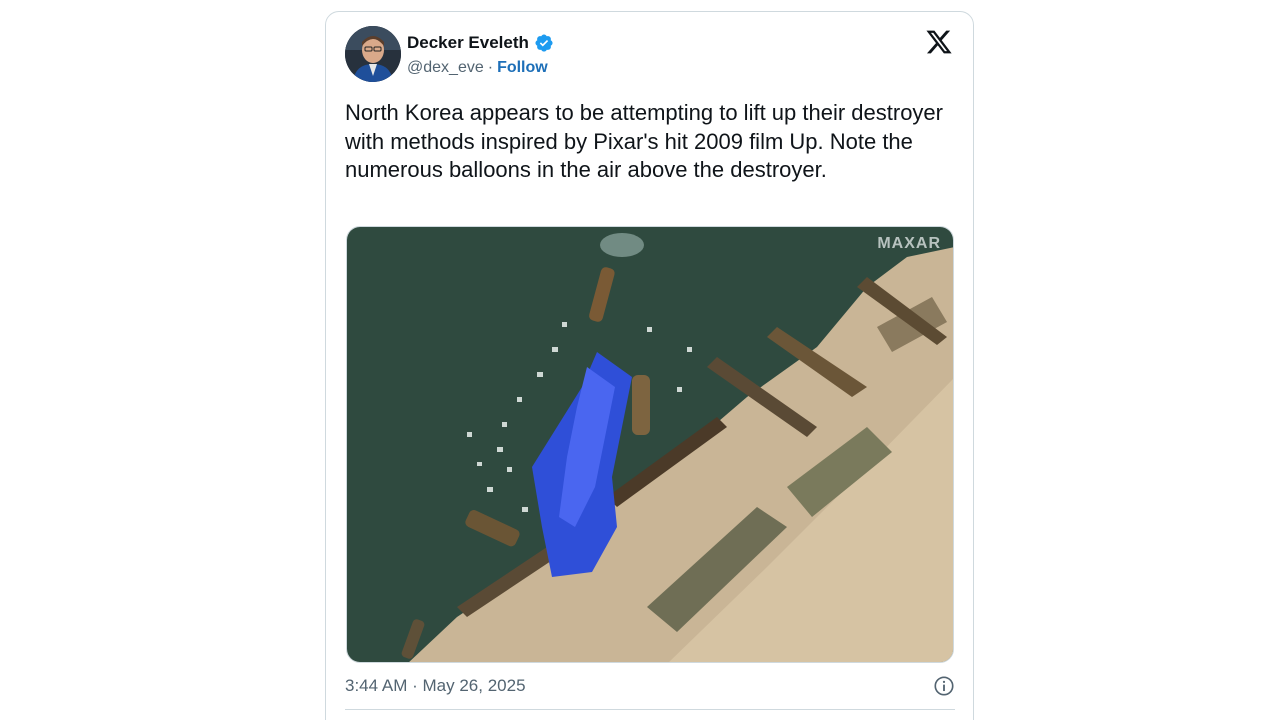 The height and width of the screenshot is (720, 1280). Describe the element at coordinates (544, 43) in the screenshot. I see `verified-badge-icon` at that location.